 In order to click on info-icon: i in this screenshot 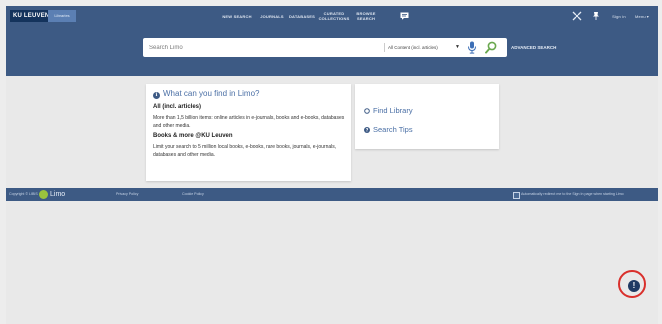, I will do `click(156, 95)`.